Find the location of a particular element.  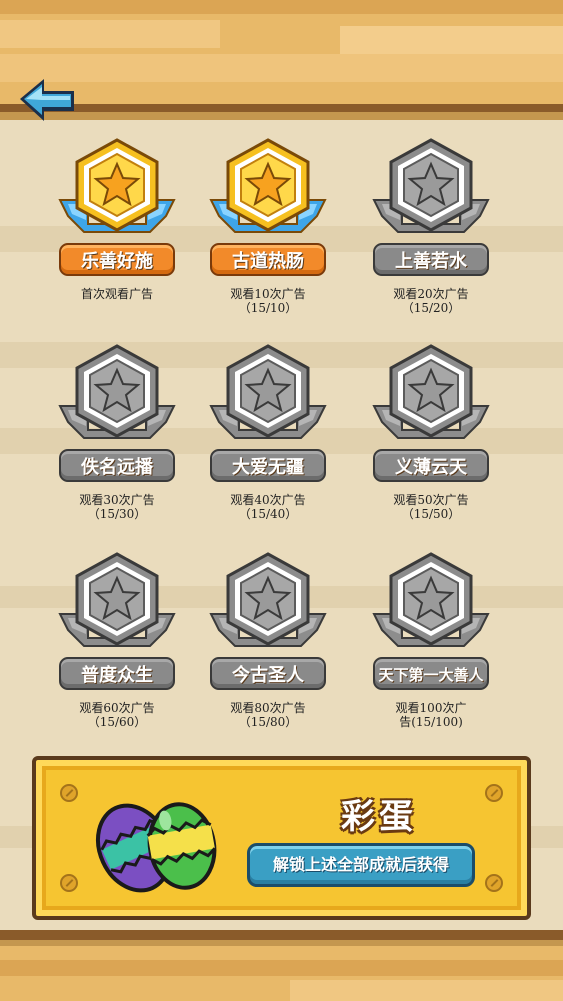

achievement-title: 大爱无疆 is located at coordinates (268, 465).